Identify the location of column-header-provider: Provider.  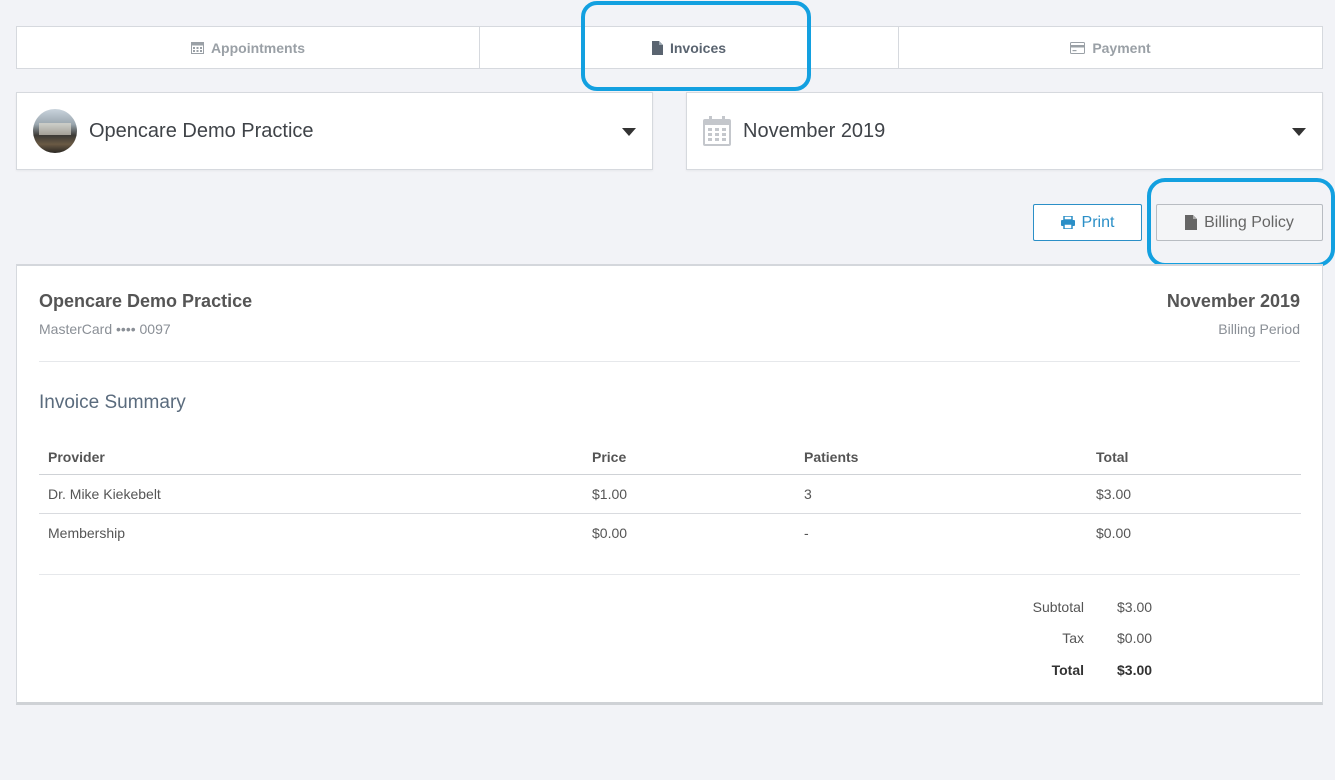
(311, 457).